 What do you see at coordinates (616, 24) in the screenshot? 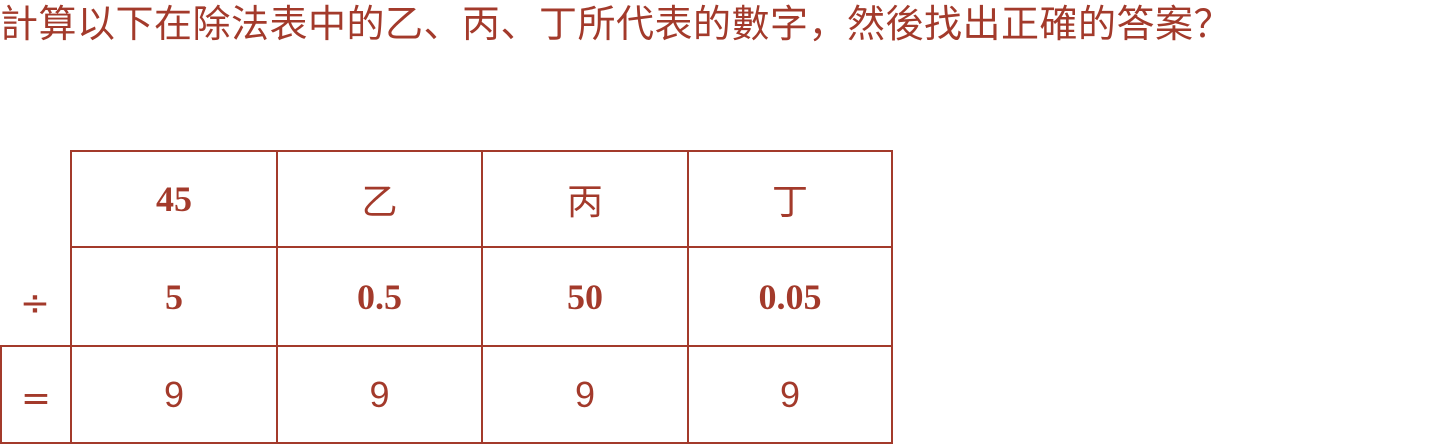
I see `question-text: 計算以下在除法表中的乙、丙、丁所代表的數字，然後找出正確的答案？` at bounding box center [616, 24].